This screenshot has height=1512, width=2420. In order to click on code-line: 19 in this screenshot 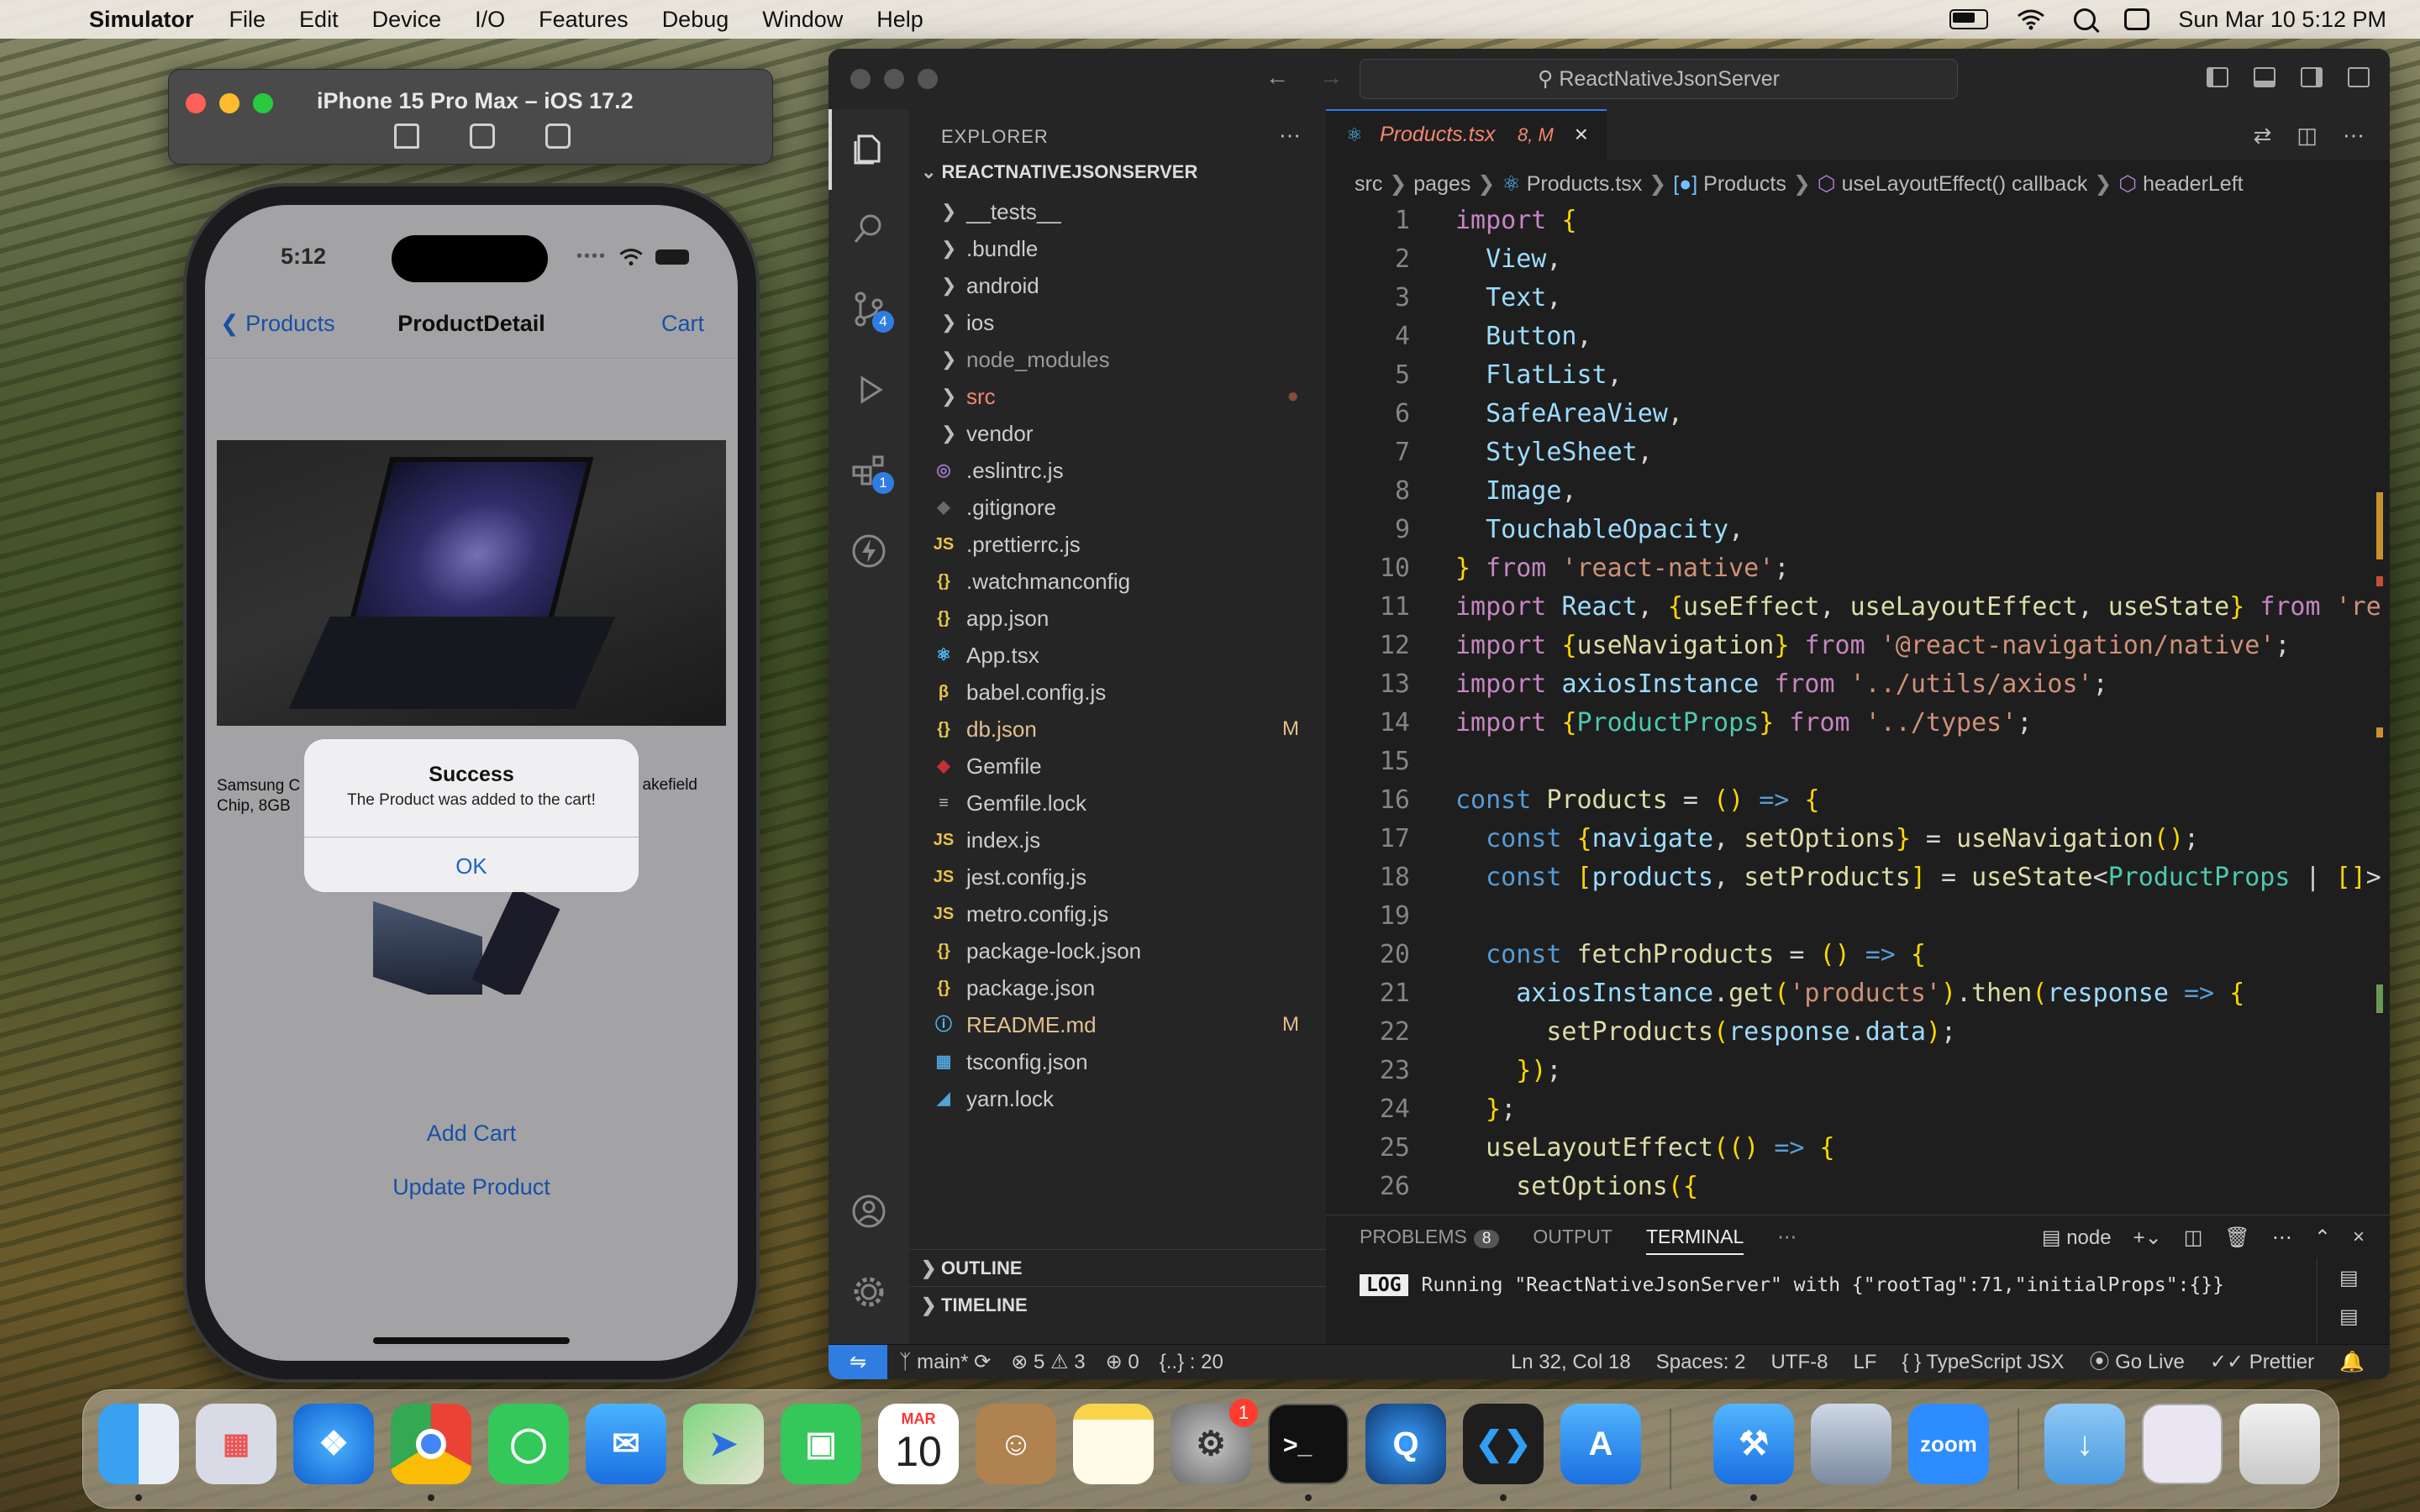, I will do `click(1858, 916)`.